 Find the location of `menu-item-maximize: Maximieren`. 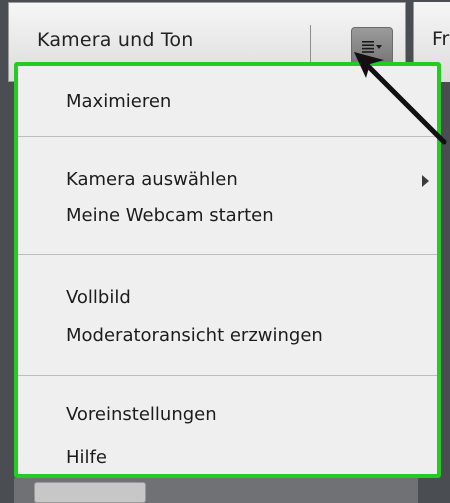

menu-item-maximize: Maximieren is located at coordinates (227, 102).